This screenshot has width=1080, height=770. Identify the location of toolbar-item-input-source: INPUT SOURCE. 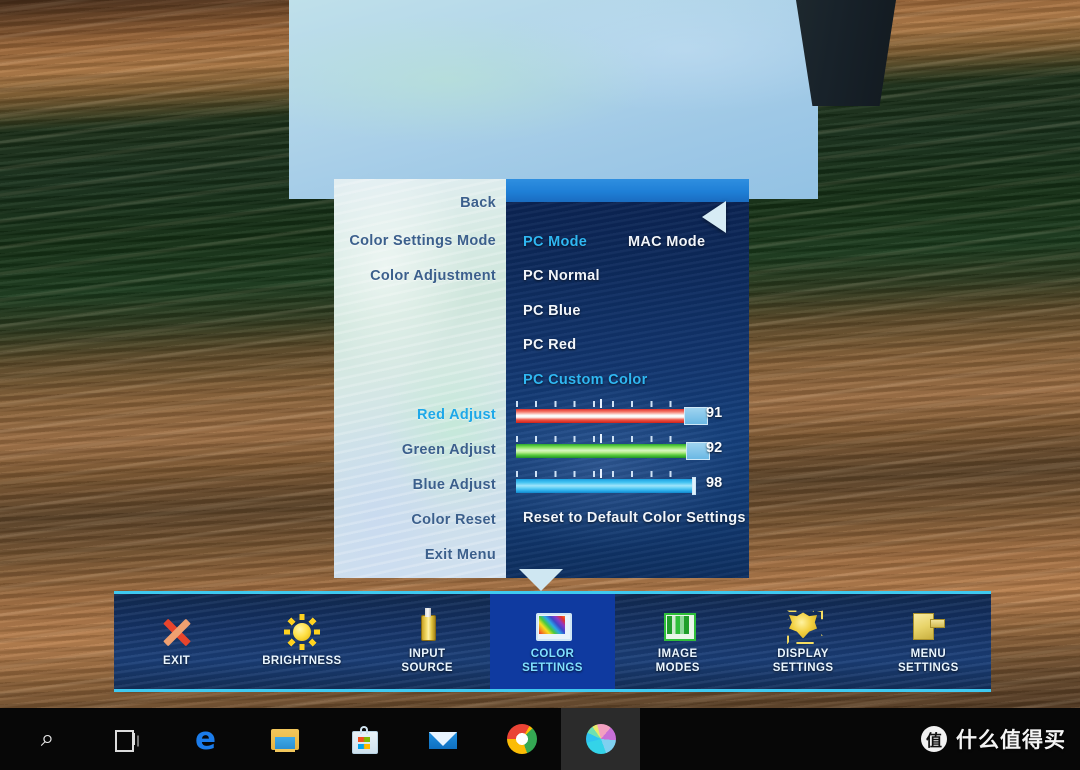
(427, 641).